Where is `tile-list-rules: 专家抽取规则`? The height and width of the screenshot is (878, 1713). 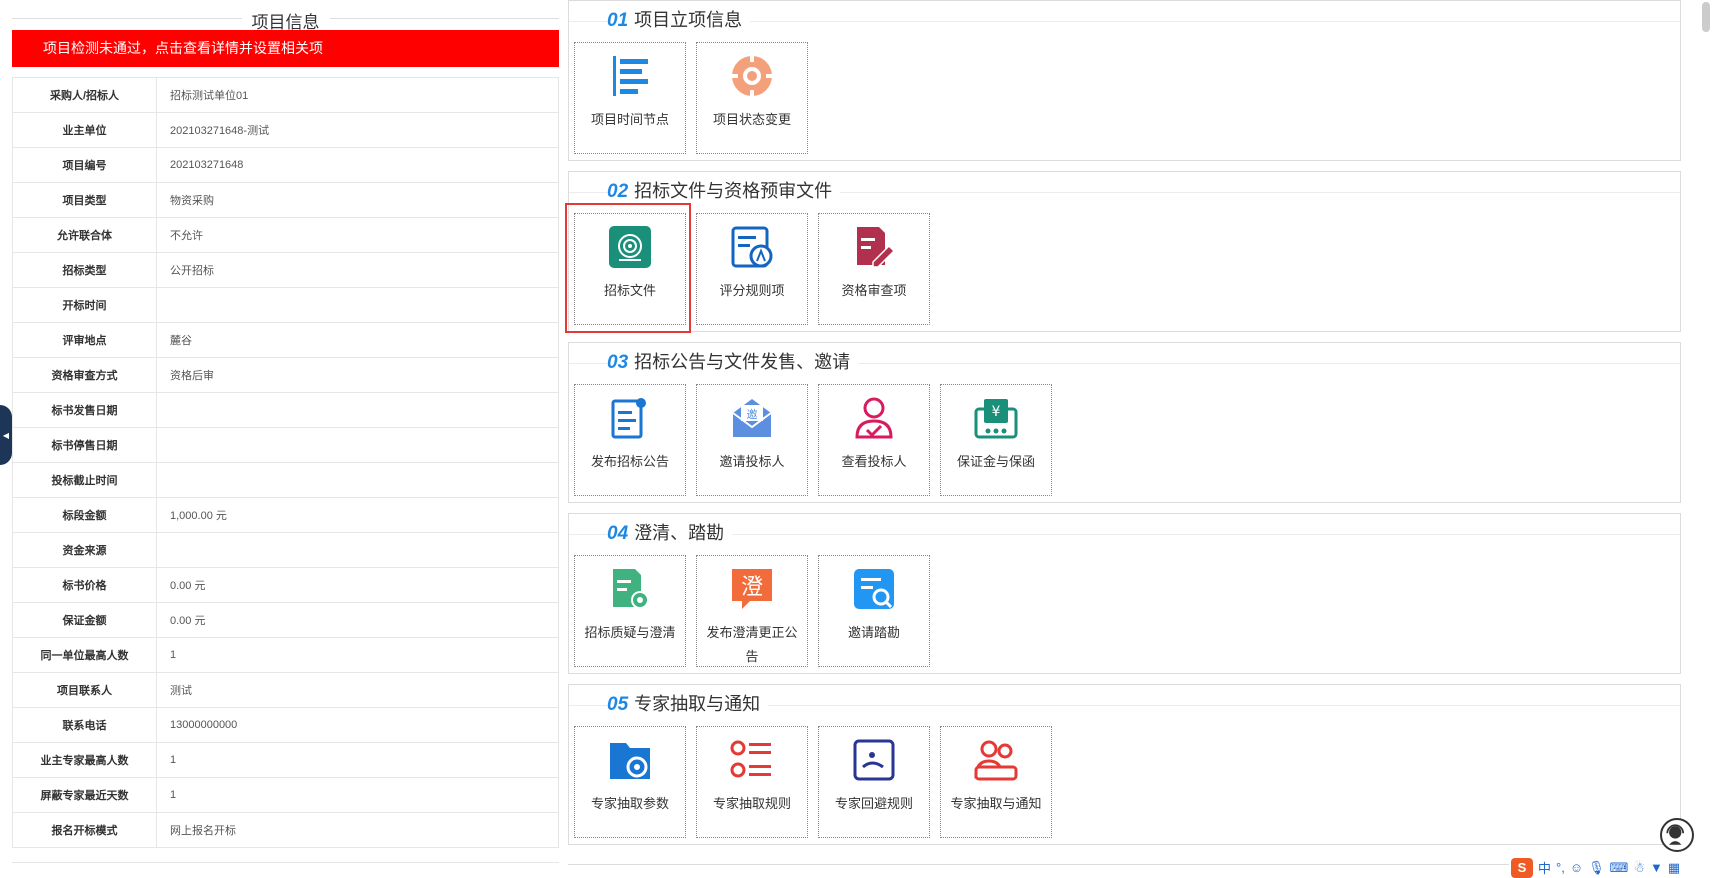
tile-list-rules: 专家抽取规则 is located at coordinates (752, 782).